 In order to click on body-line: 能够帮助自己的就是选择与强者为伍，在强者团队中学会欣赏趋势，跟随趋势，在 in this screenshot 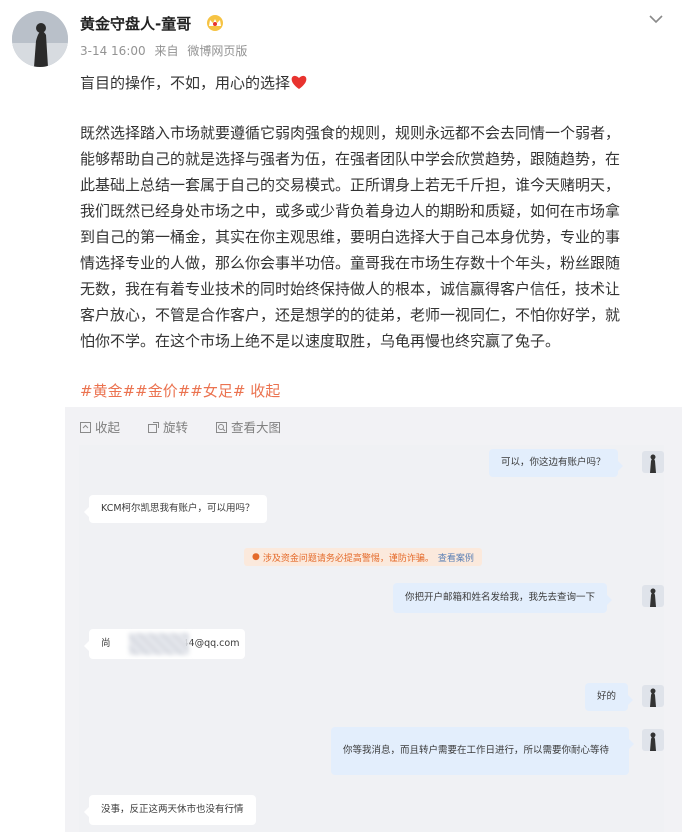, I will do `click(350, 159)`.